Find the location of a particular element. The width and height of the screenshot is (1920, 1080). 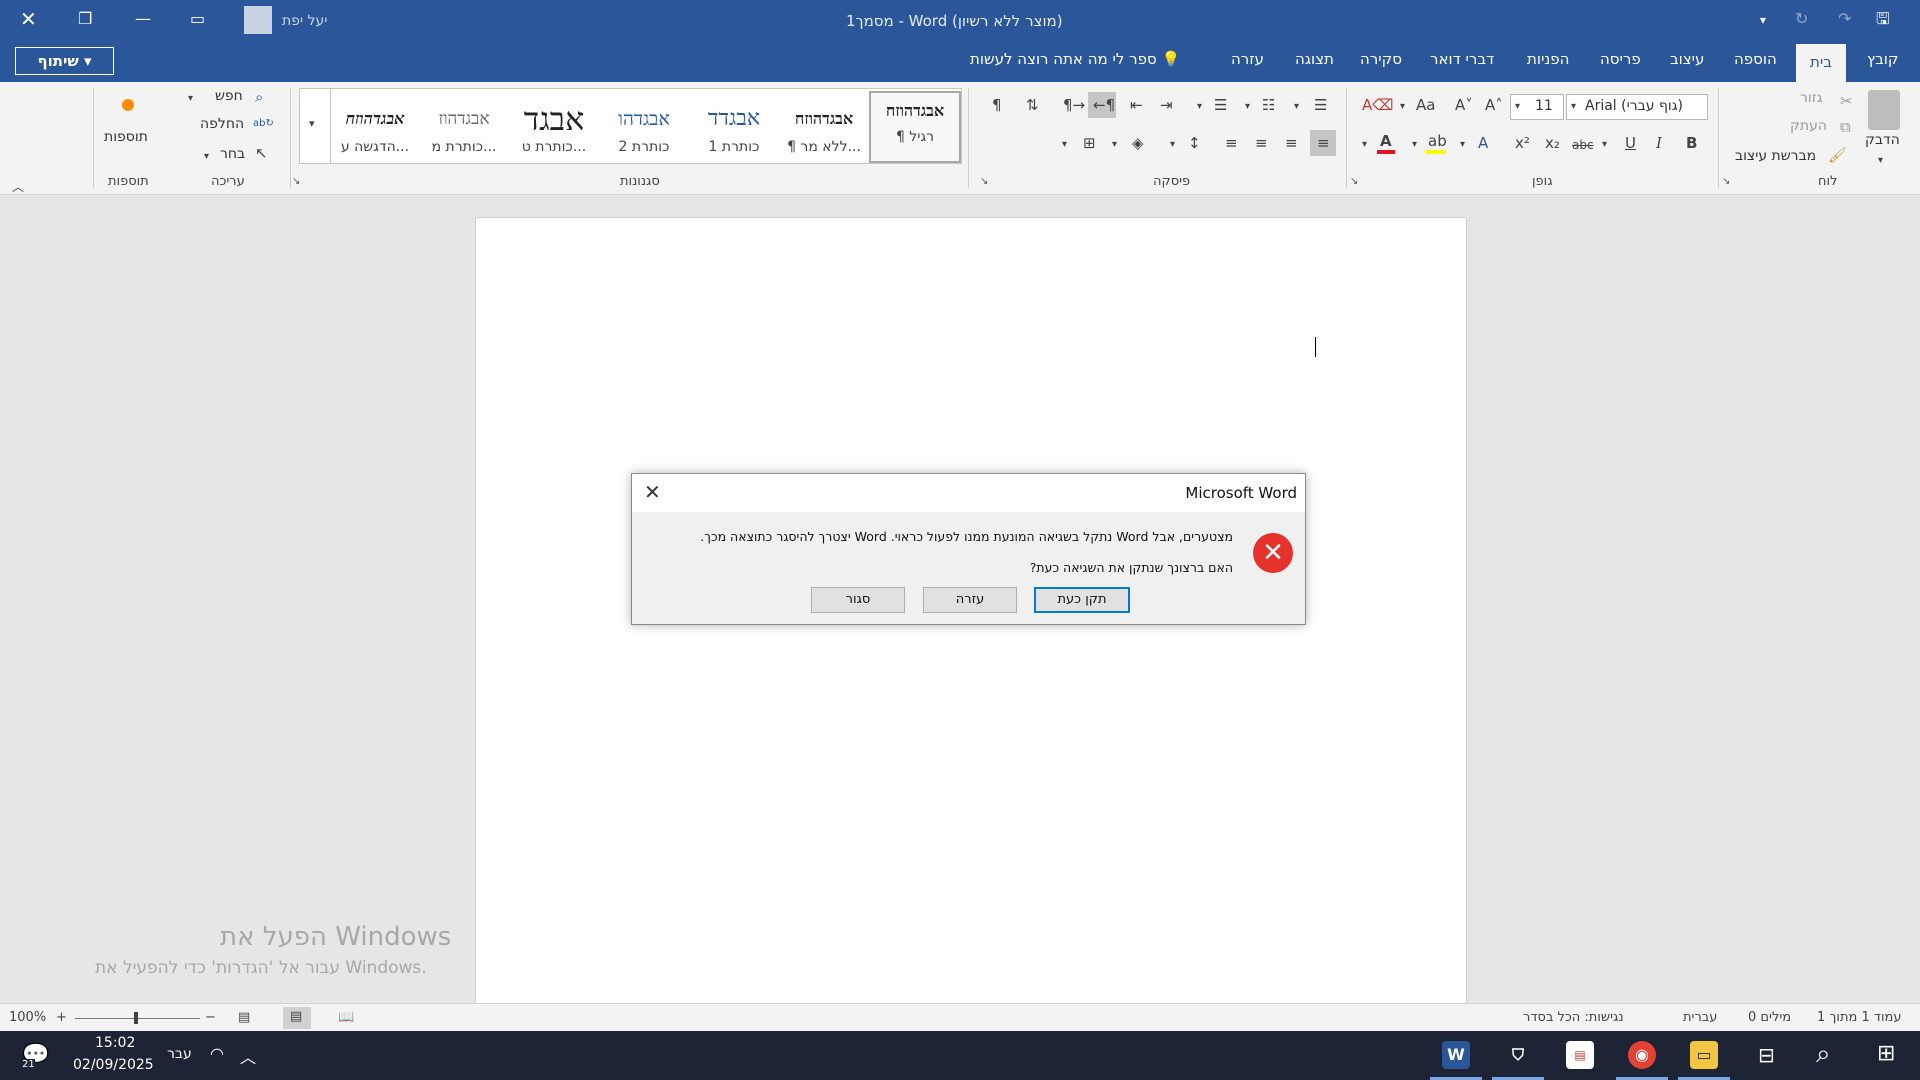

multilevel-list-icon: ☰ is located at coordinates (1220, 105).